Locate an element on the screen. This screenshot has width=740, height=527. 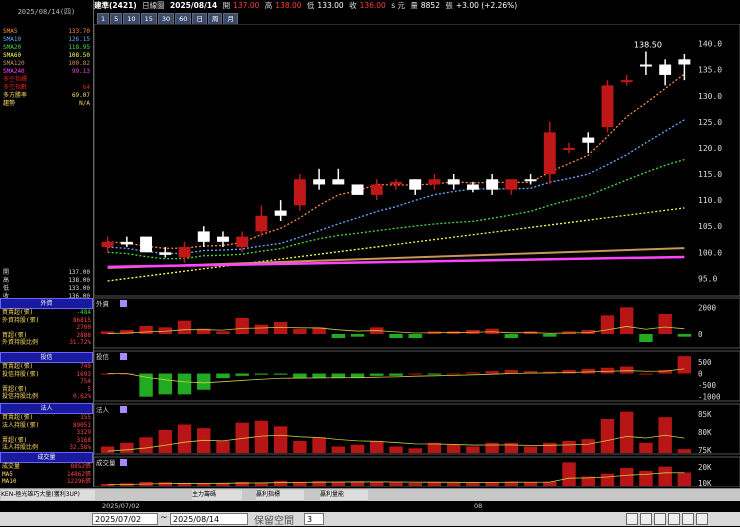
ohlc-list: 開 137.00 高 138.00 低 133.00 收 136.00 is located at coordinates (46, 285).